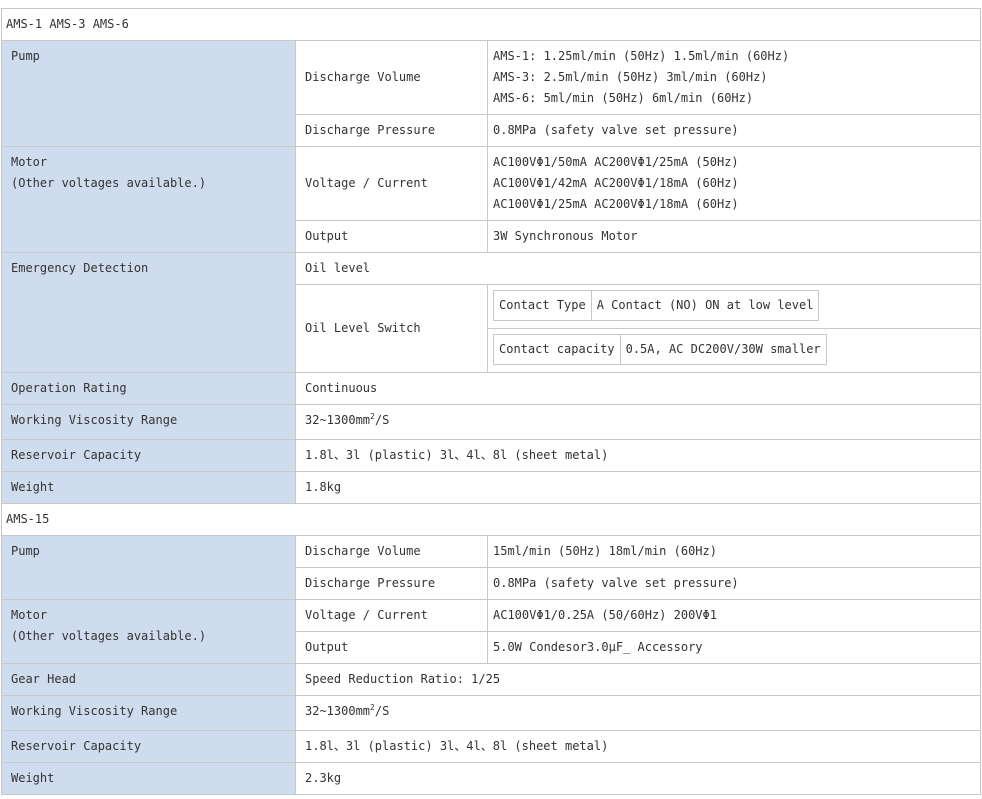 The image size is (982, 799). I want to click on section-title: AMS-1 AMS-3 AMS-6, so click(491, 24).